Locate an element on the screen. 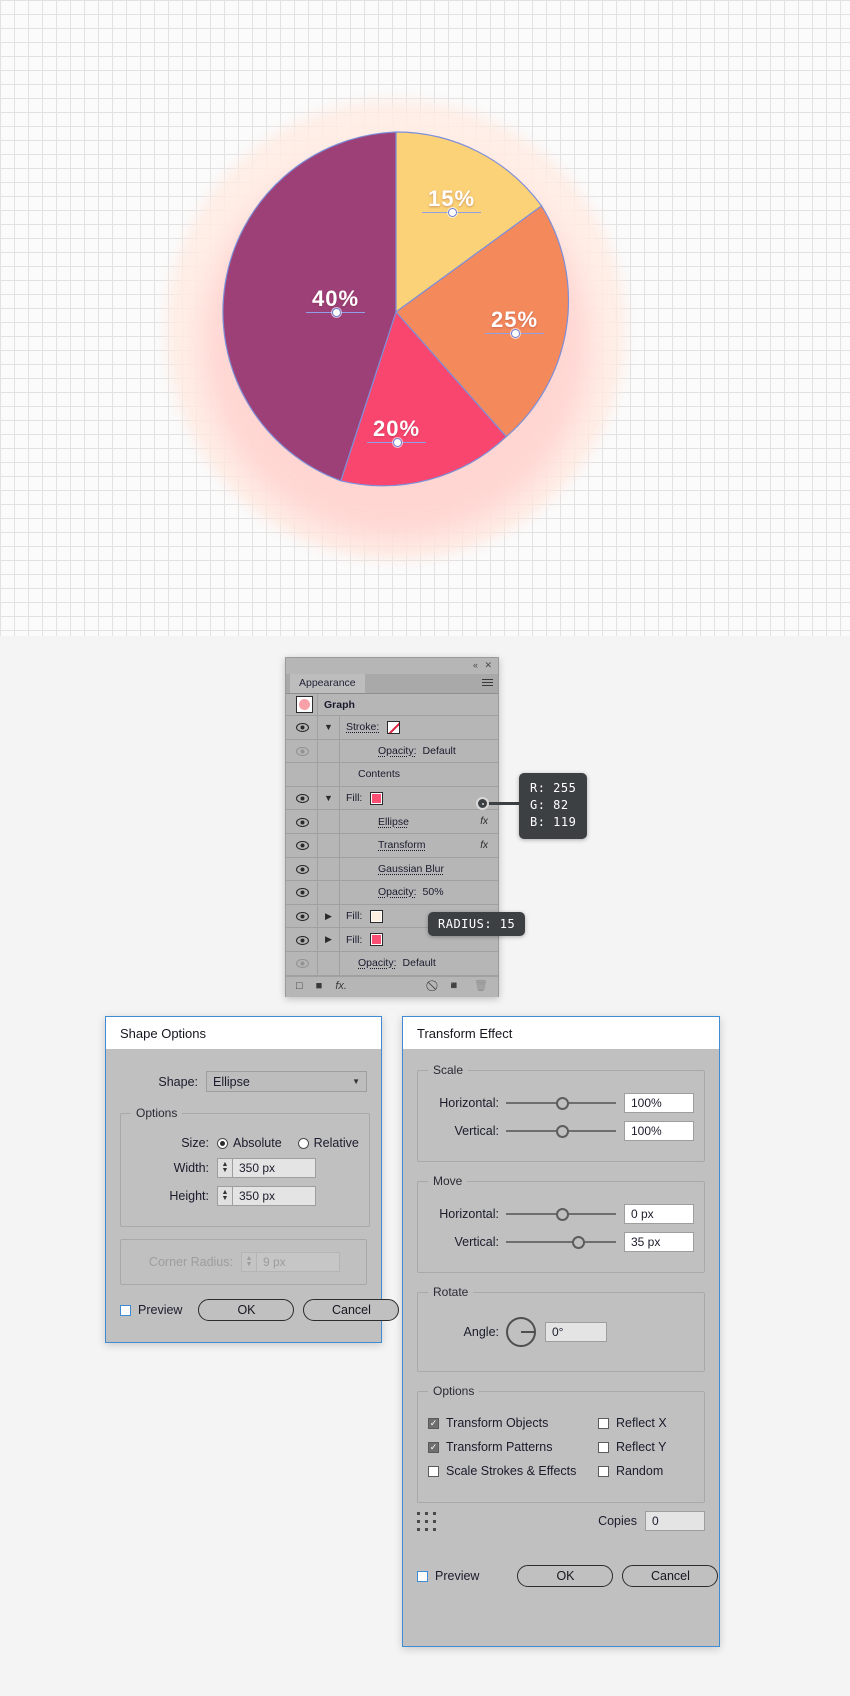 The image size is (850, 1696). move-horizontal-slider is located at coordinates (561, 1214).